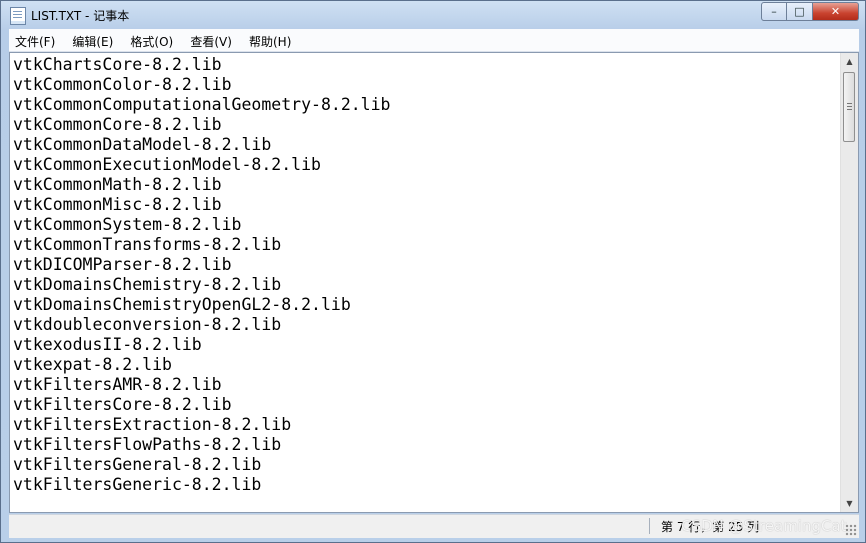  I want to click on menu-view: 查看(V), so click(211, 39).